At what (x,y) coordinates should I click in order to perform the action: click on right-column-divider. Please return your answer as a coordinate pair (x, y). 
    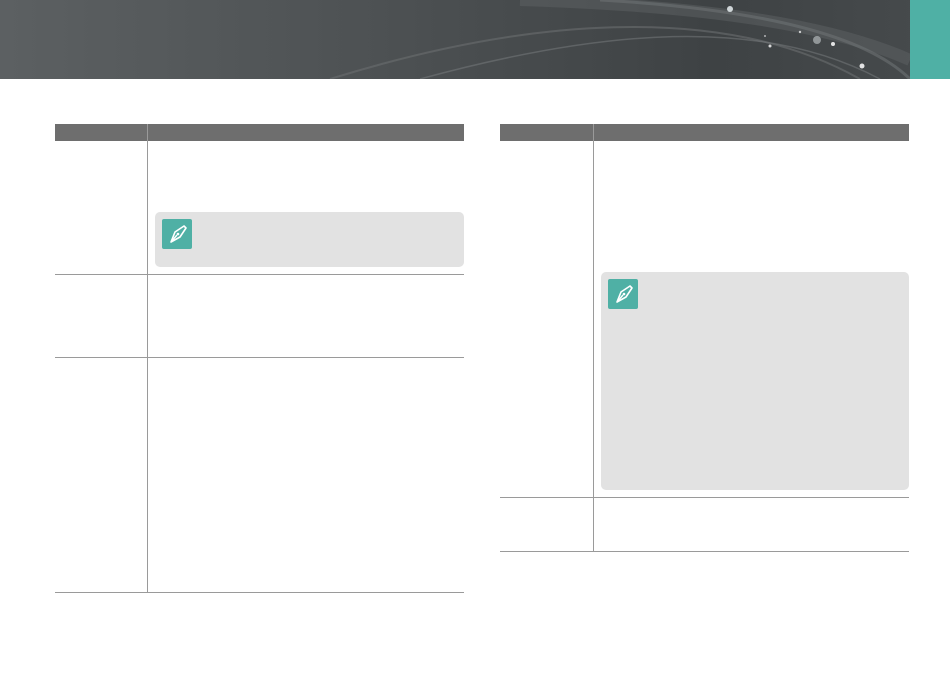
    Looking at the image, I should click on (593, 346).